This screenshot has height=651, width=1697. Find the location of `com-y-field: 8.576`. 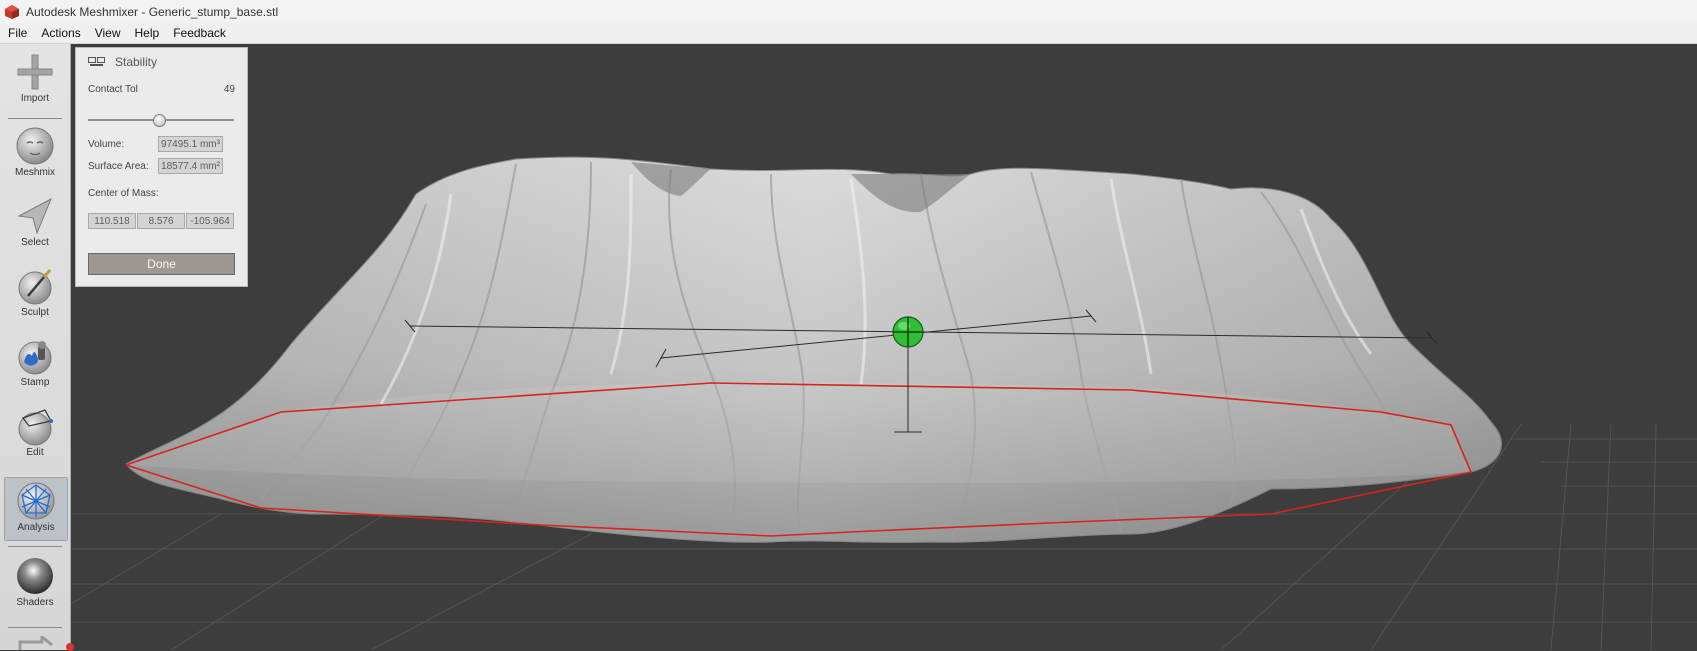

com-y-field: 8.576 is located at coordinates (161, 221).